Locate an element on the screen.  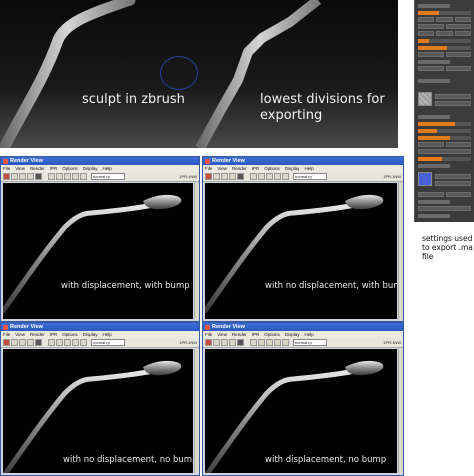
menu-item-options: Options is located at coordinates (272, 168).